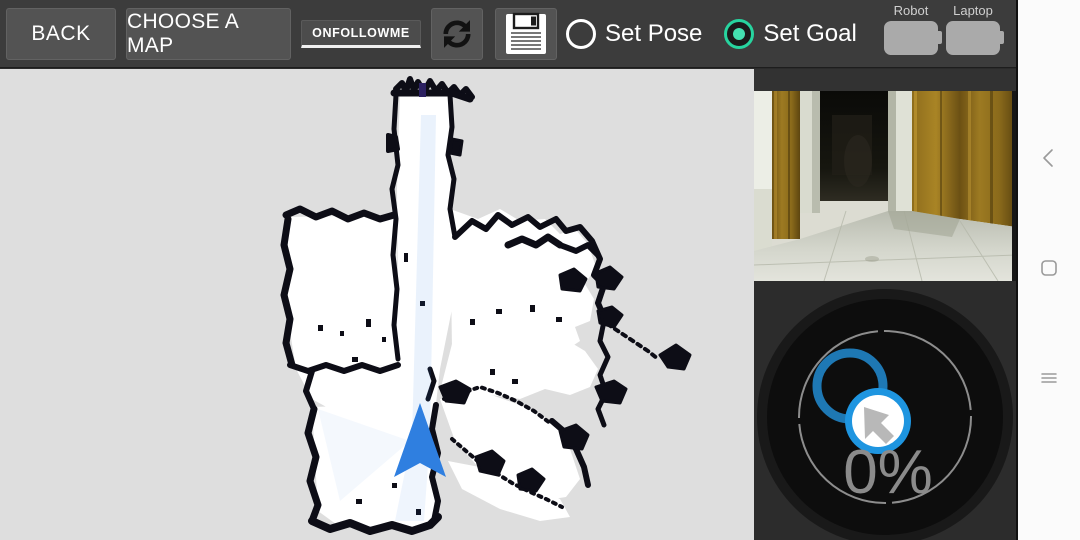 The height and width of the screenshot is (540, 1080). What do you see at coordinates (885, 175) in the screenshot?
I see `robot-camera-feed` at bounding box center [885, 175].